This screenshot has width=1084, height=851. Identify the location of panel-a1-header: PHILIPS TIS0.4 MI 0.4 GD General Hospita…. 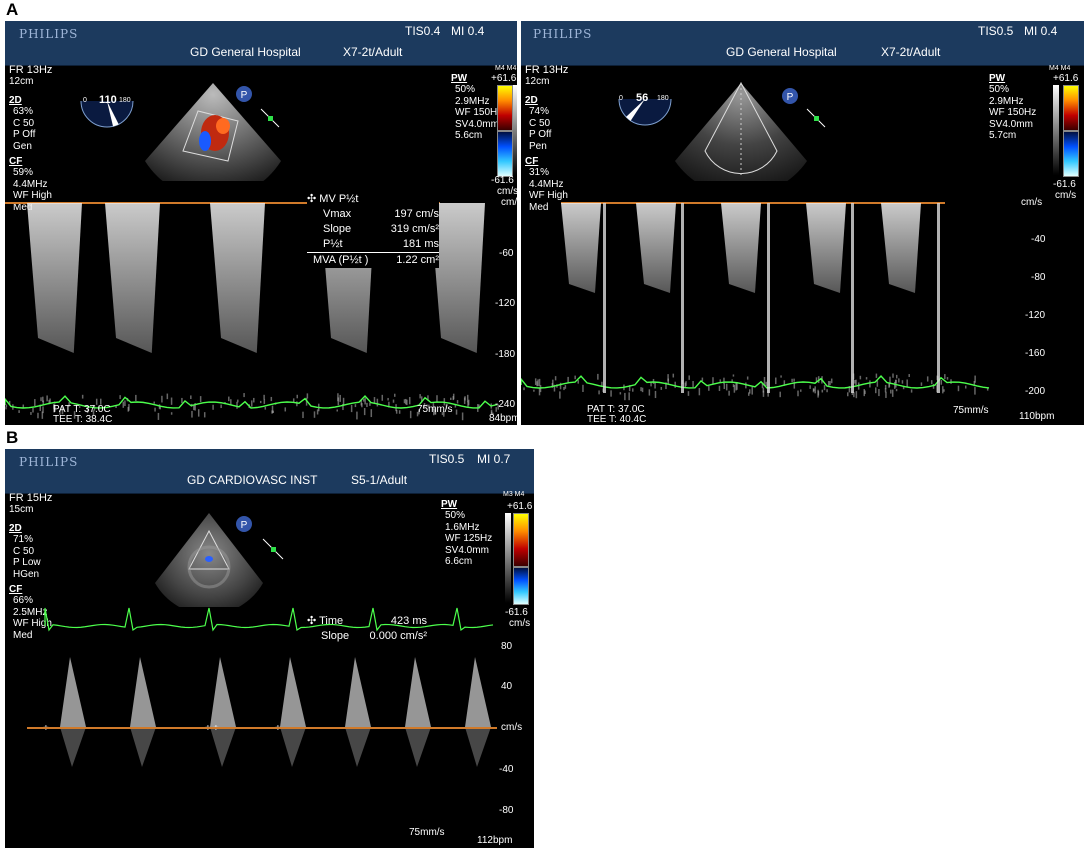
(261, 43).